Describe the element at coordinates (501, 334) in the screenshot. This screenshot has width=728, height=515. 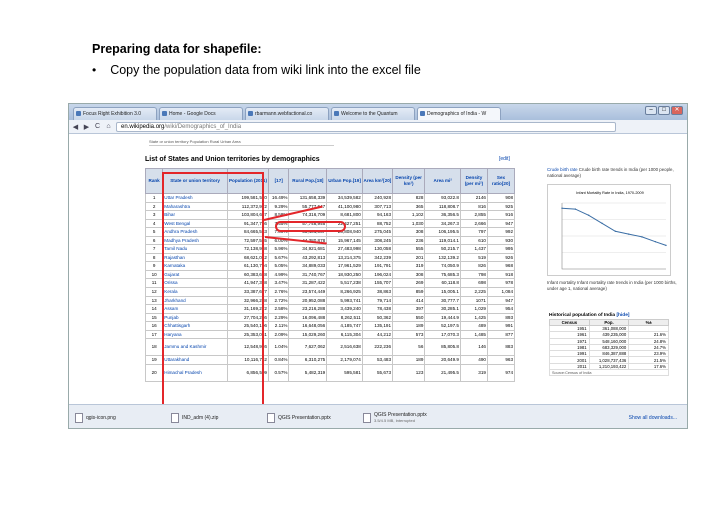
I see `table-cell: 877` at that location.